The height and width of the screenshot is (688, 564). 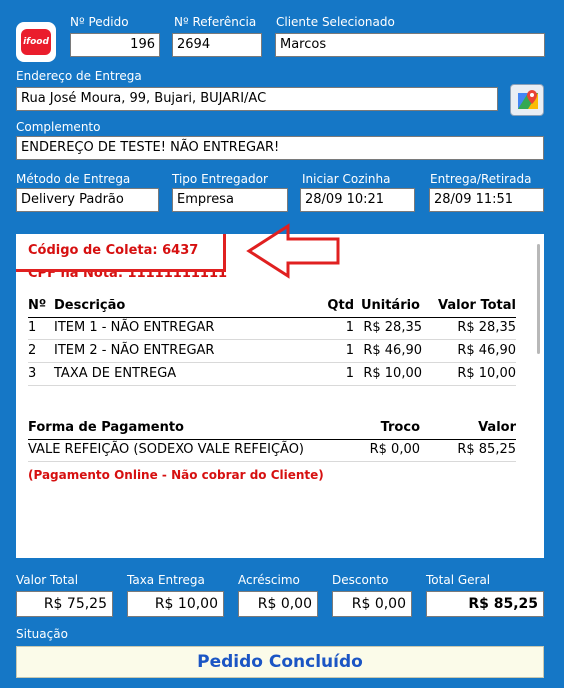 I want to click on map-pin-icon, so click(x=528, y=99).